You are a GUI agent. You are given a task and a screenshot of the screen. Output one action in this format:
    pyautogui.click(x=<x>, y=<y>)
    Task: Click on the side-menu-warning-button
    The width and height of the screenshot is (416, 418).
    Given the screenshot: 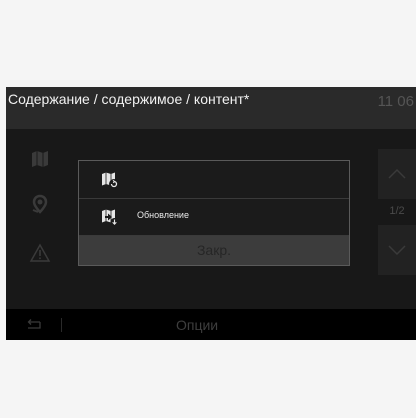 What is the action you would take?
    pyautogui.click(x=40, y=253)
    